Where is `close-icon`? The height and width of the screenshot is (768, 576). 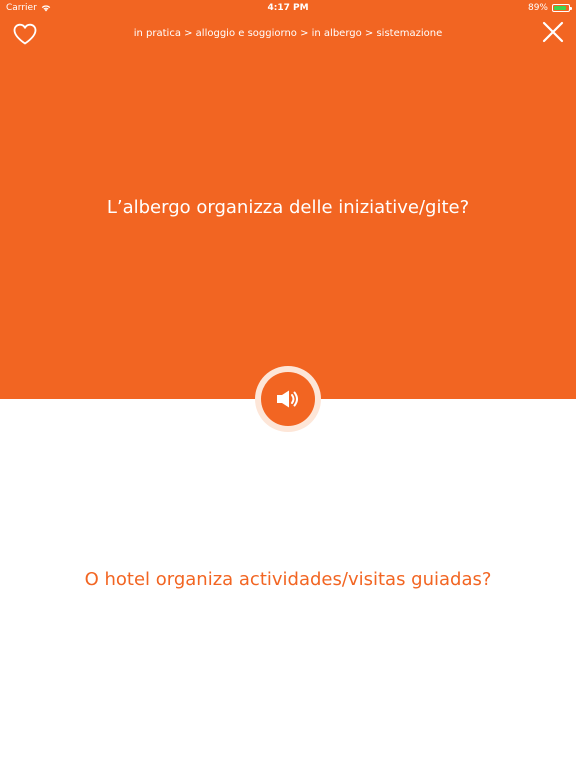 close-icon is located at coordinates (553, 32).